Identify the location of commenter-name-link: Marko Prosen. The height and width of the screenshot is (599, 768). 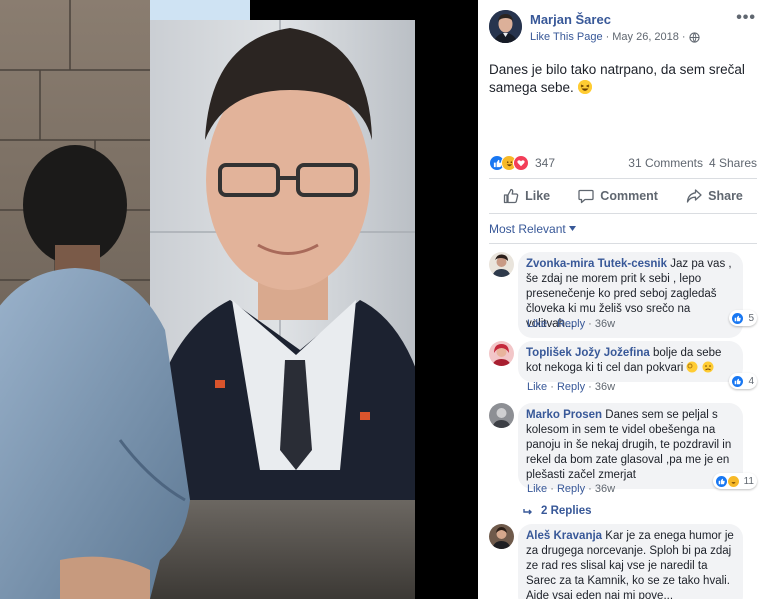
(564, 415).